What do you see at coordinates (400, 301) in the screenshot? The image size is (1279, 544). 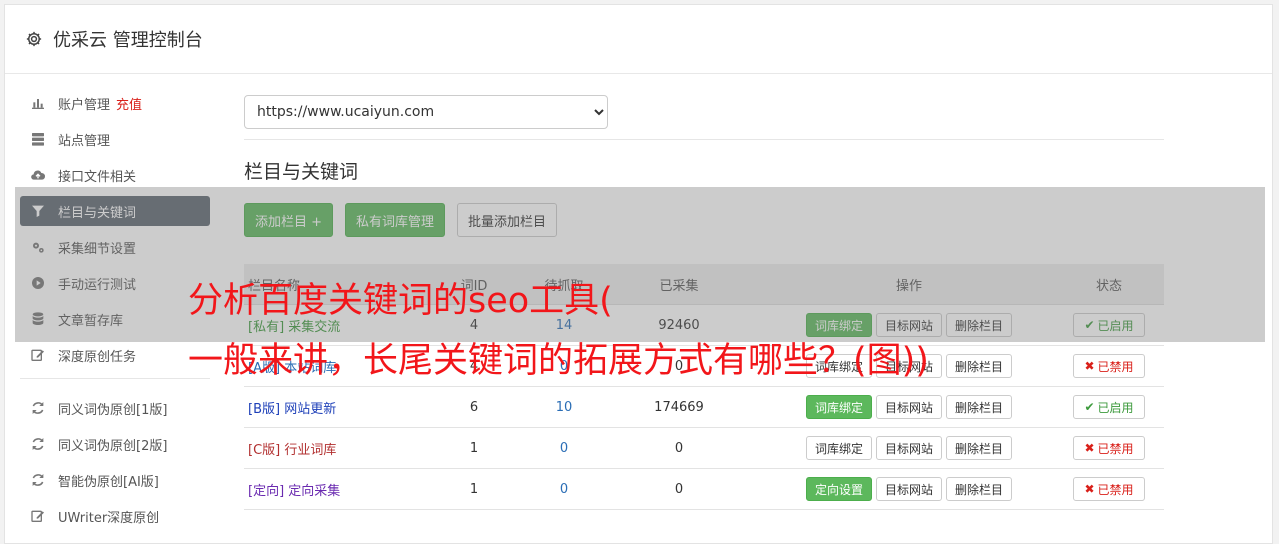 I see `overlay-headline-1: 分析百度关键词的seo工具(` at bounding box center [400, 301].